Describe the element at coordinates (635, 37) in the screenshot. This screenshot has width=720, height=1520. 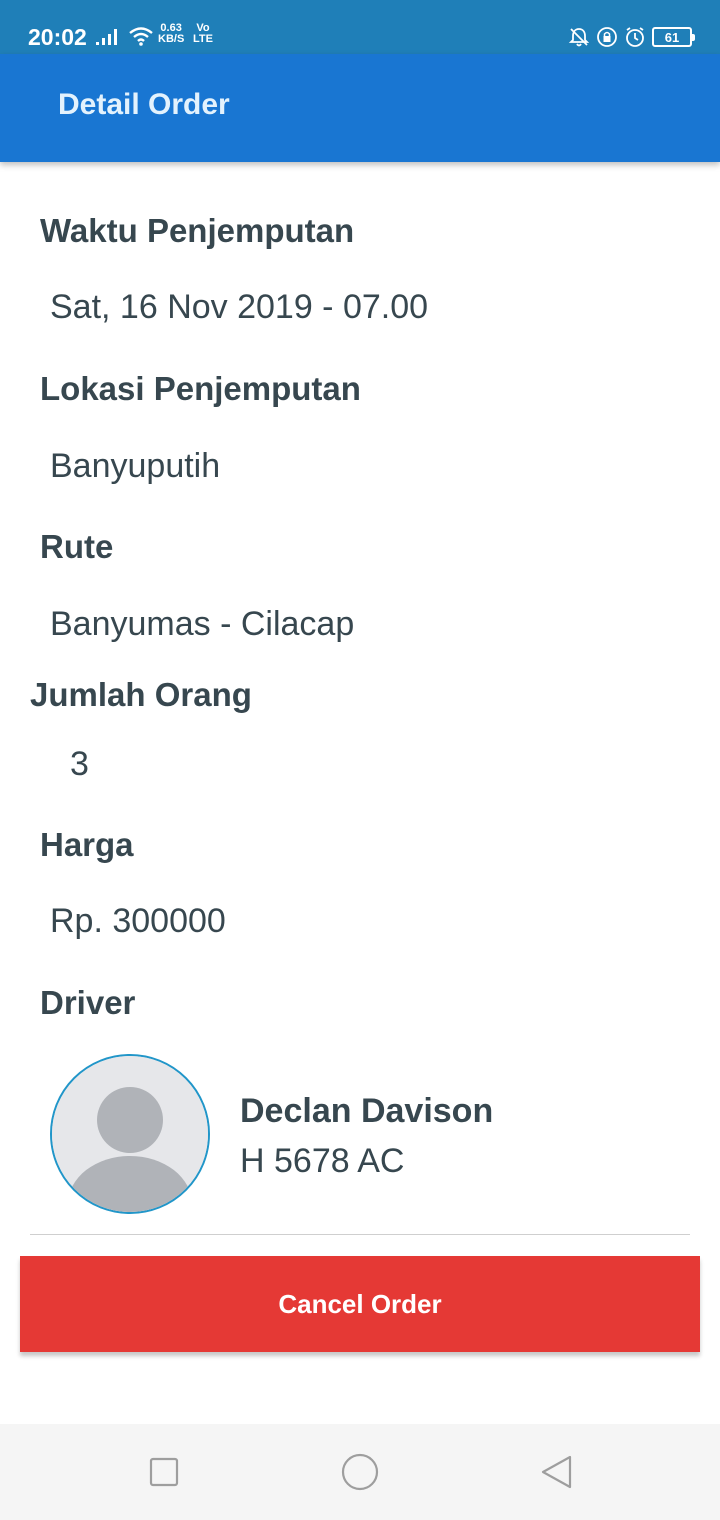
I see `alarm-icon` at that location.